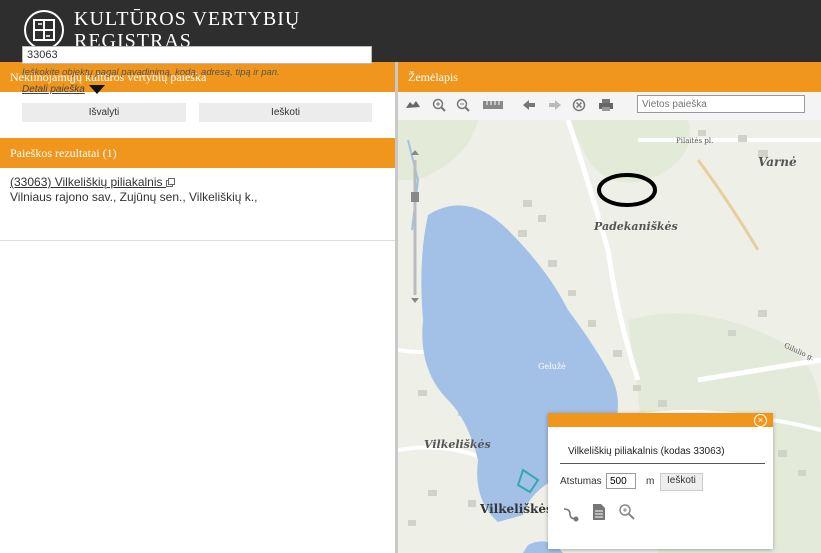 This screenshot has width=821, height=553. I want to click on ruler-icon, so click(493, 105).